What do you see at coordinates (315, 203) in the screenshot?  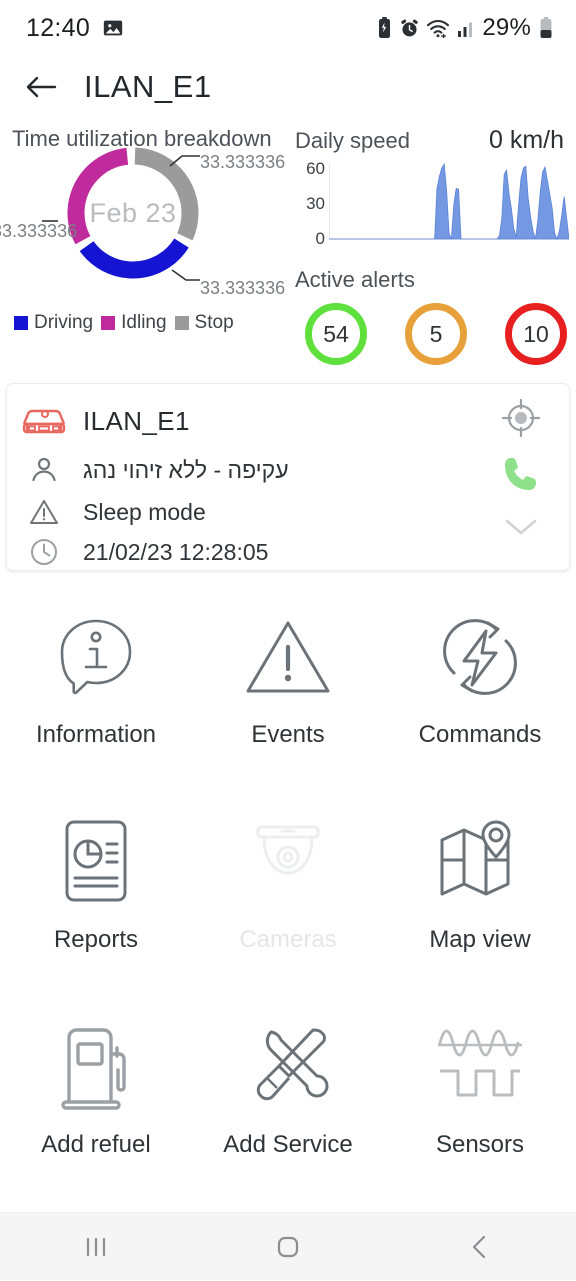 I see `ytick-30: 30` at bounding box center [315, 203].